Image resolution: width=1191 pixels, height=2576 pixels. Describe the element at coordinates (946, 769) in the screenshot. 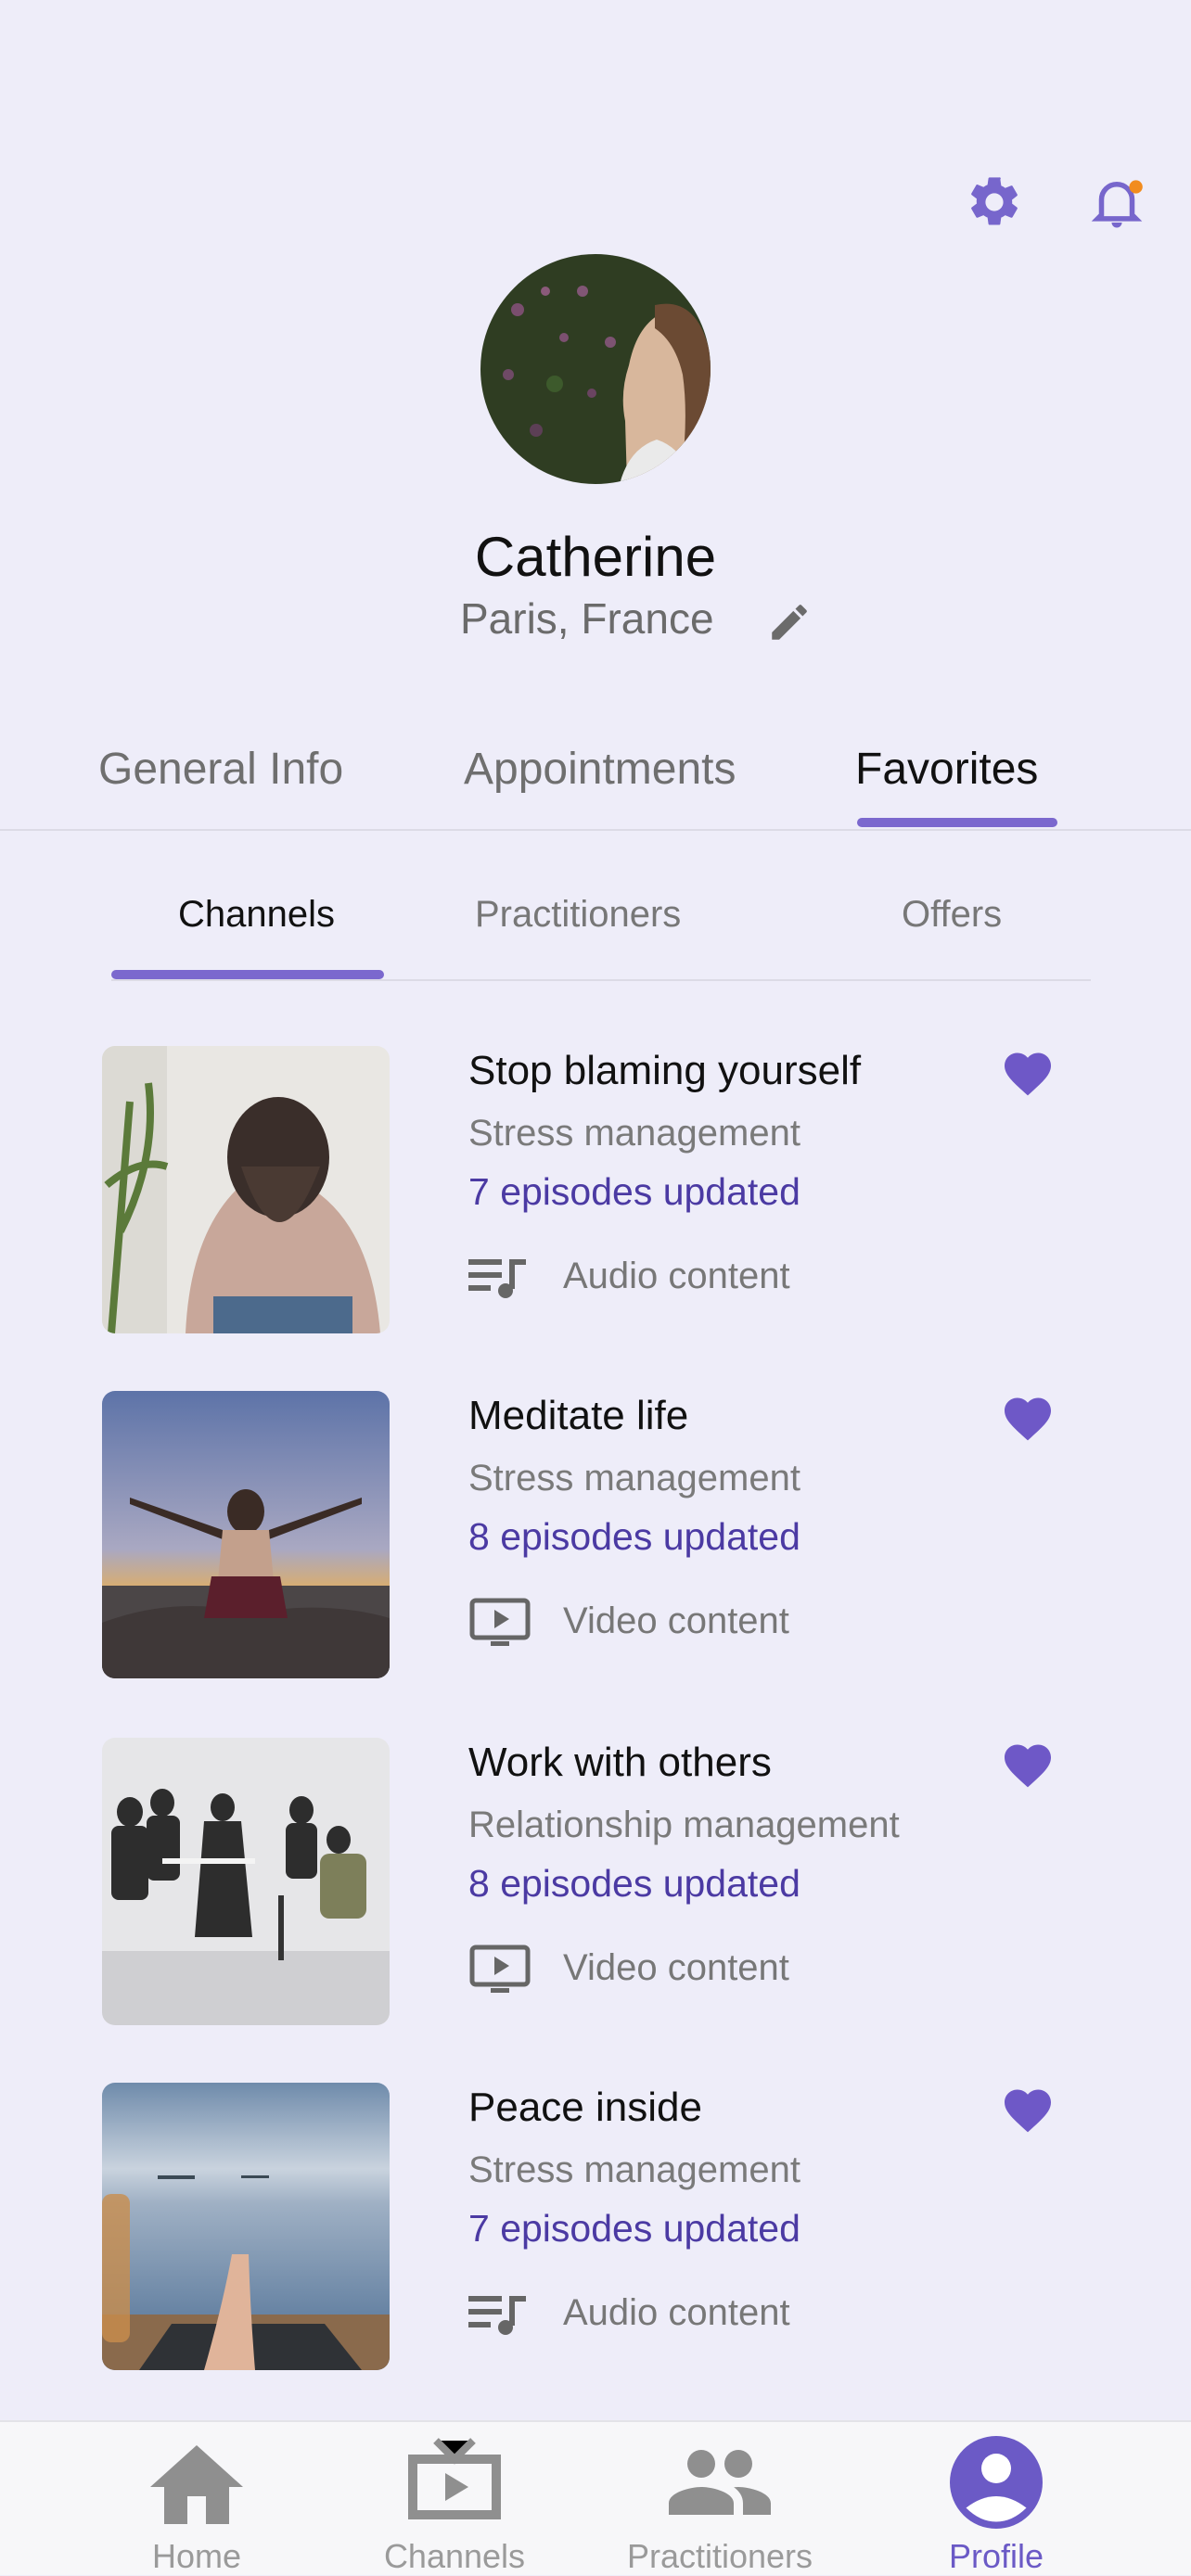

I see `tab-favorites: Favorites` at that location.